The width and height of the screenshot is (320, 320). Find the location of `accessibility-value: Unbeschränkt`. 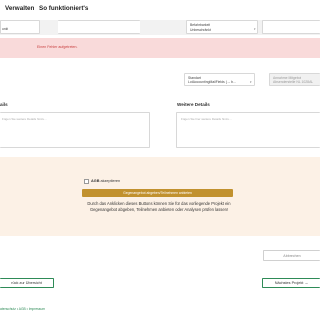

accessibility-value: Unbeschränkt is located at coordinates (200, 29).